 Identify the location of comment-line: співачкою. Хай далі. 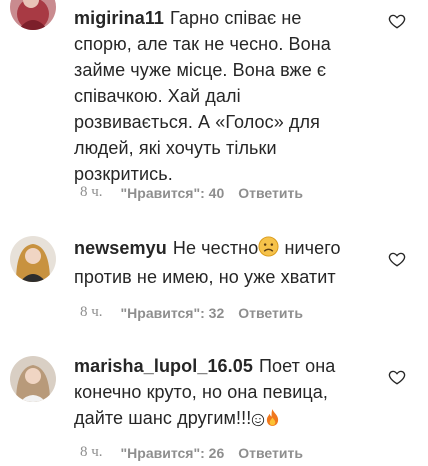
(157, 96).